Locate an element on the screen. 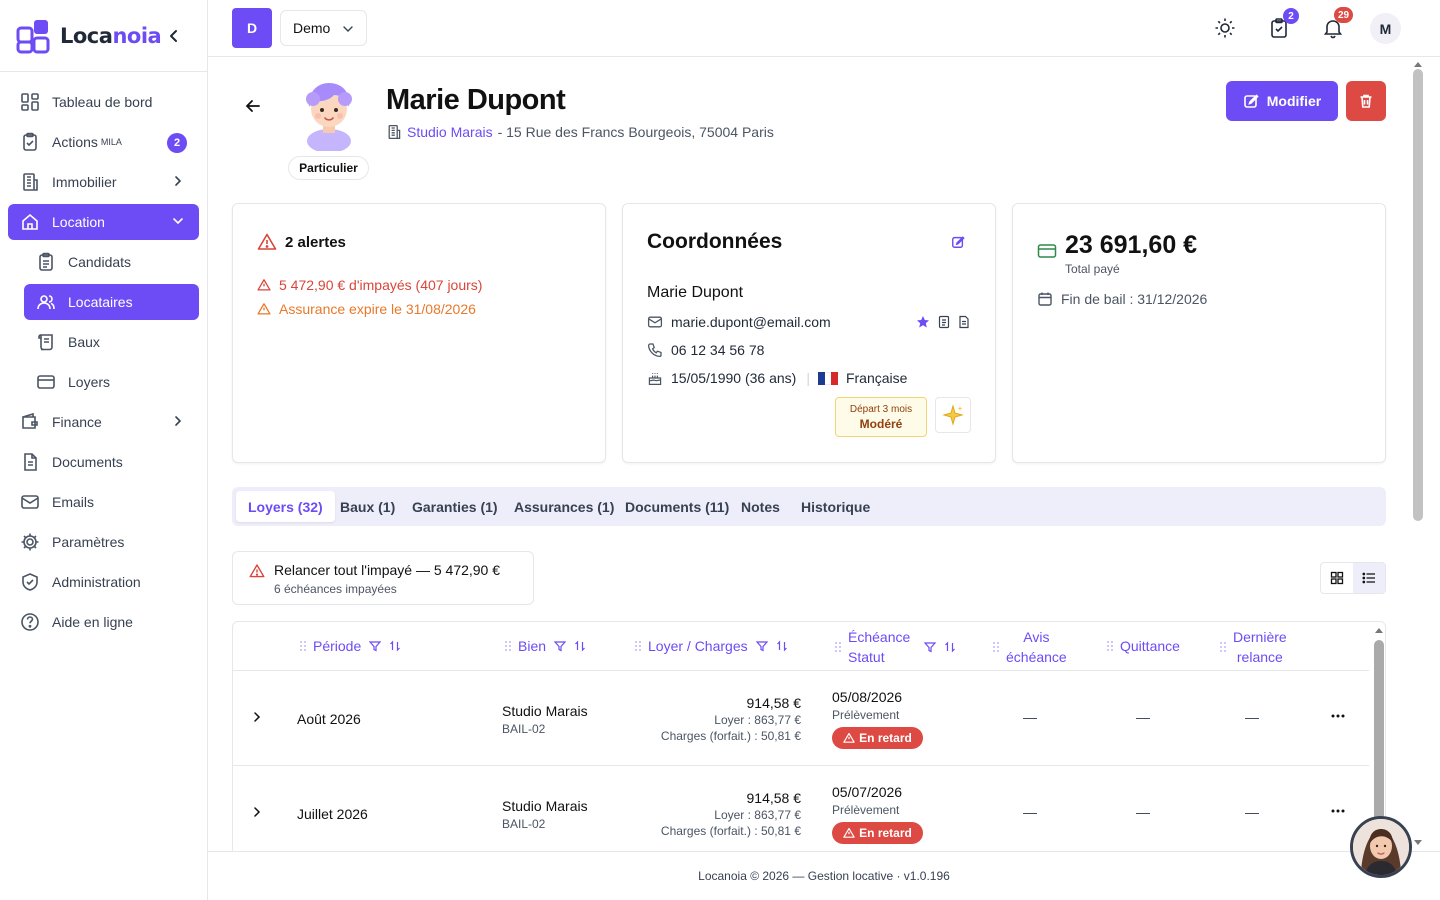 This screenshot has width=1440, height=900. page-scrollbar is located at coordinates (1419, 454).